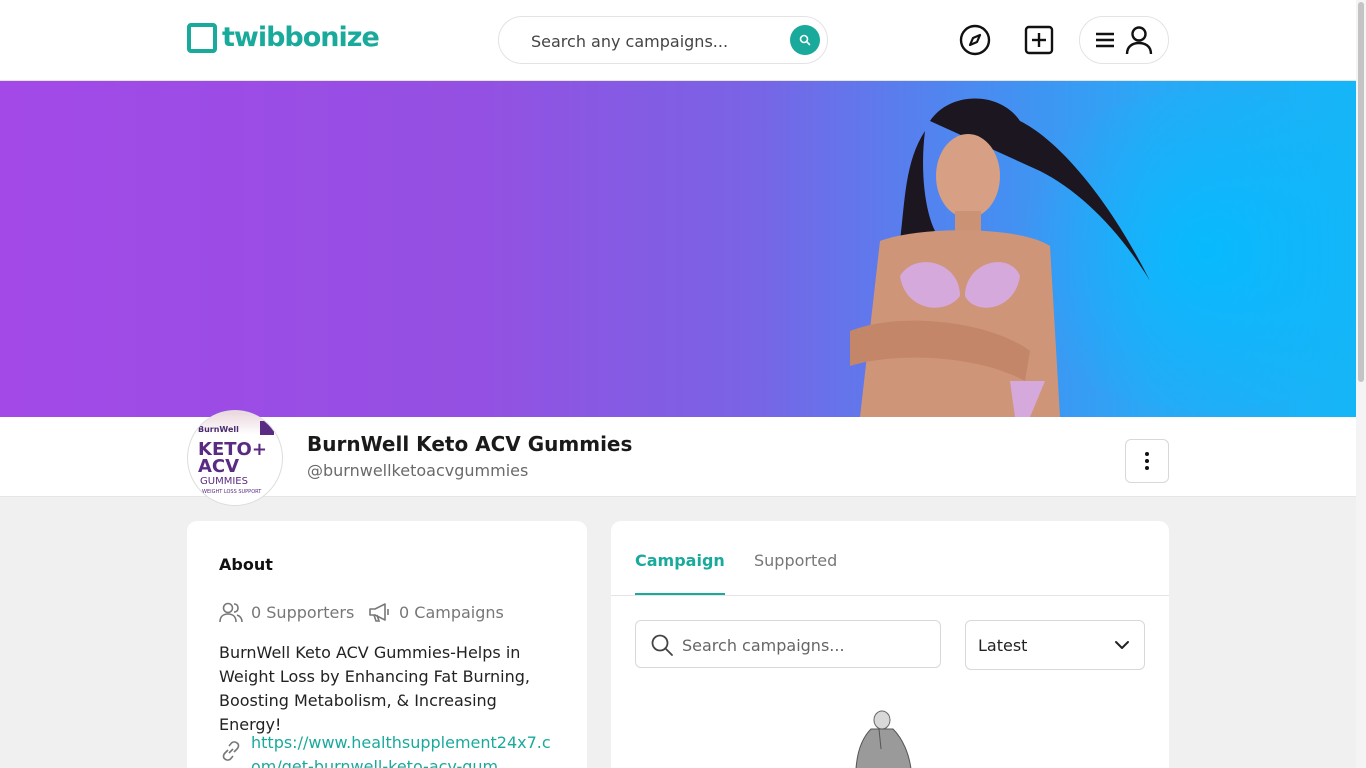 This screenshot has height=768, width=1366. Describe the element at coordinates (1124, 40) in the screenshot. I see `user-menu-button` at that location.